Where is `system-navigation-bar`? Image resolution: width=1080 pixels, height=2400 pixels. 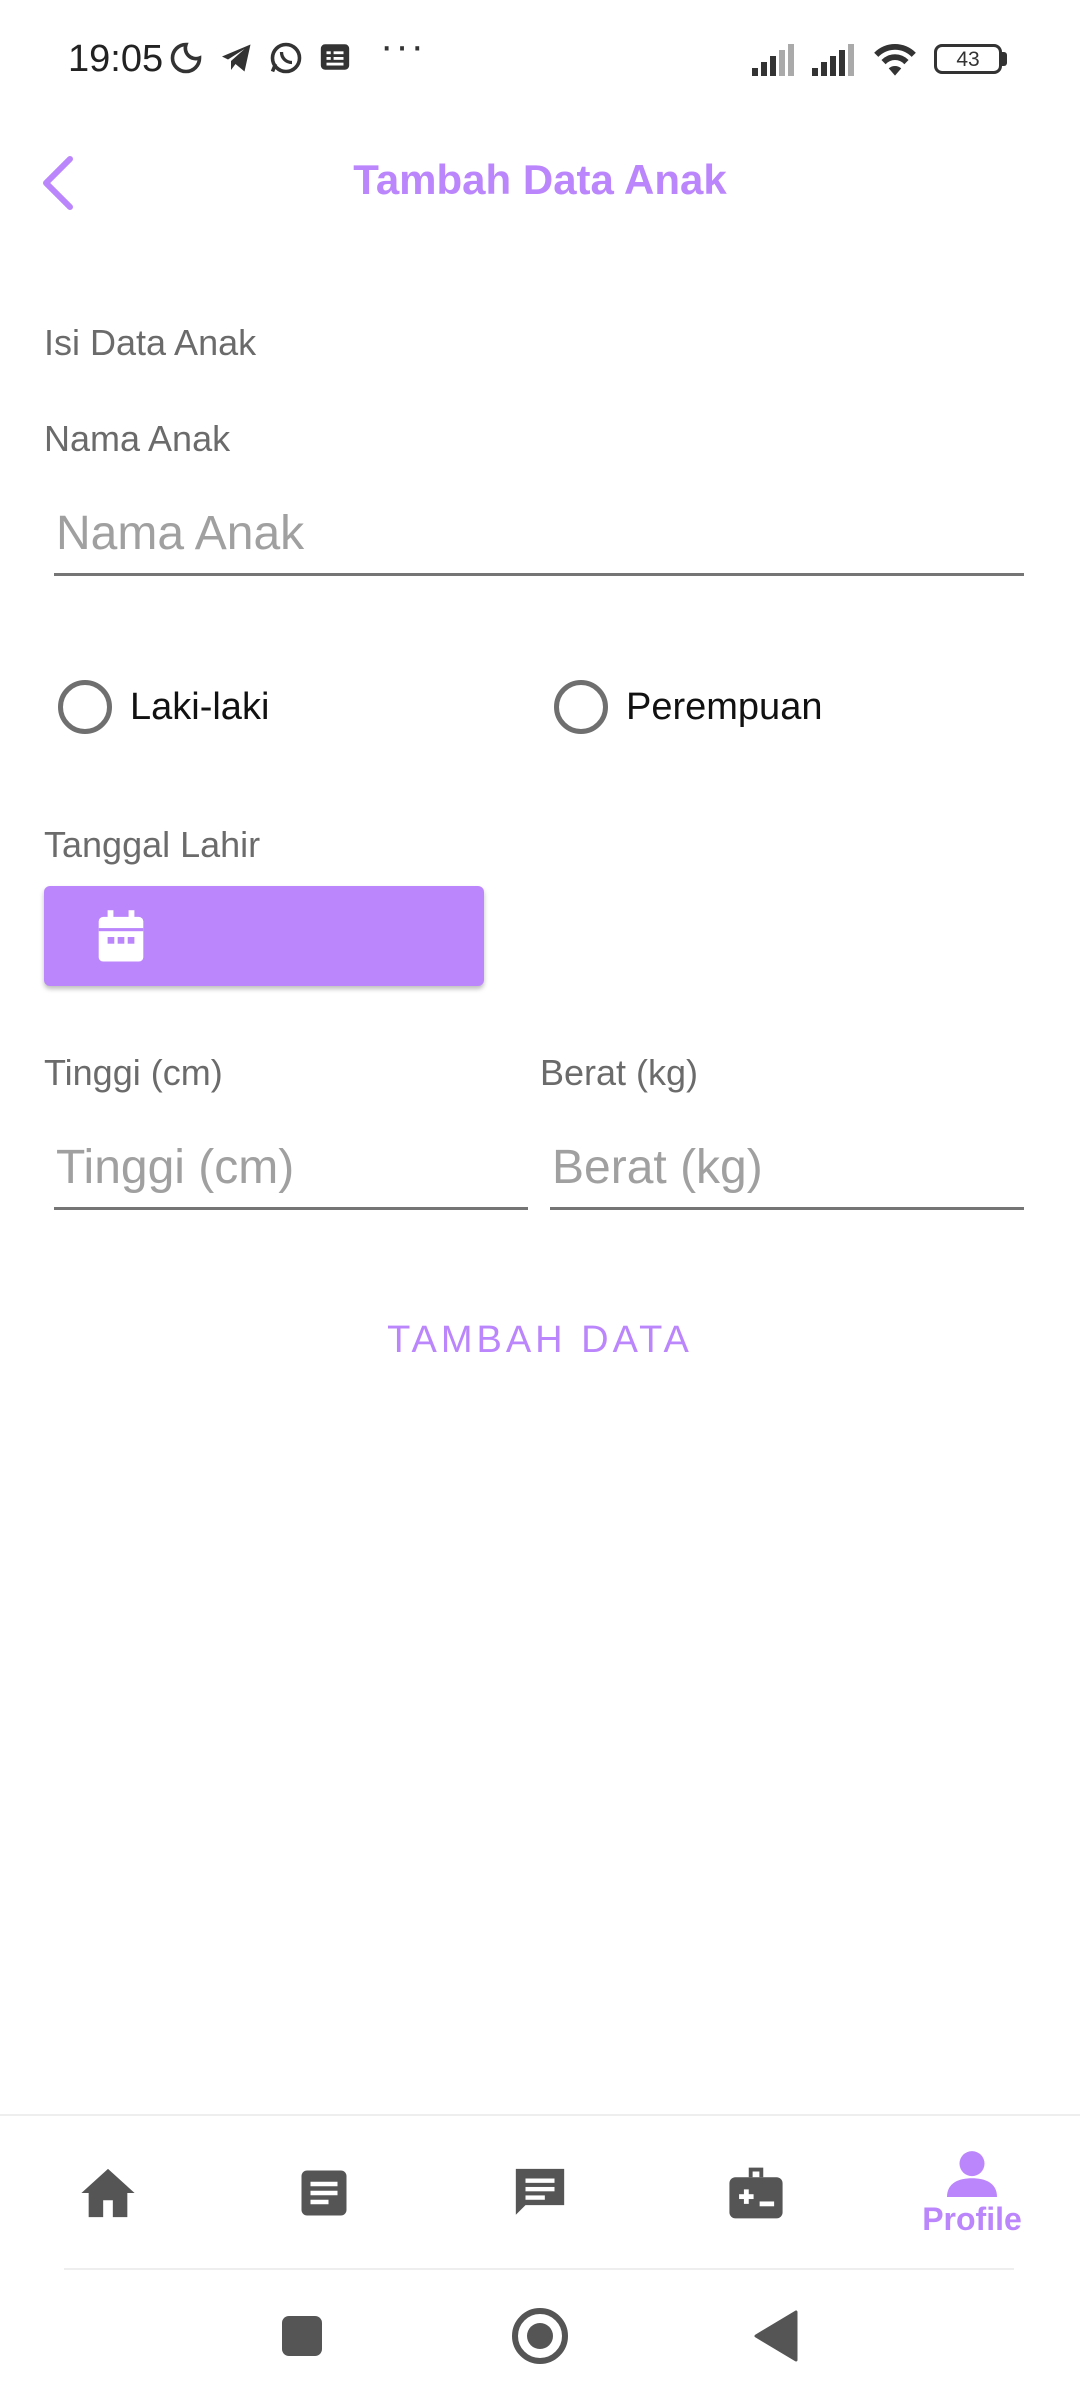 system-navigation-bar is located at coordinates (540, 2335).